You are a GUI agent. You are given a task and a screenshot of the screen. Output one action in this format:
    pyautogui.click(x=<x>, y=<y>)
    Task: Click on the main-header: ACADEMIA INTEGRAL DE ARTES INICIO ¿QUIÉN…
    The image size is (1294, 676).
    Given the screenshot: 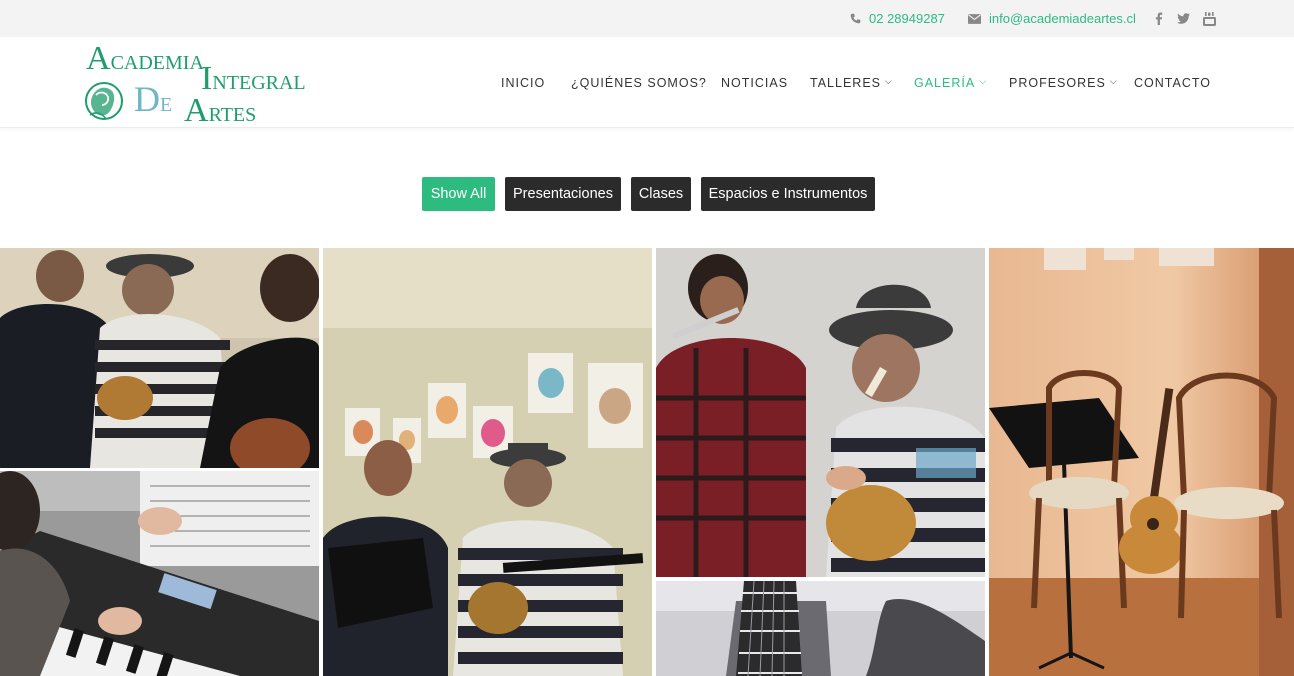 What is the action you would take?
    pyautogui.click(x=647, y=83)
    